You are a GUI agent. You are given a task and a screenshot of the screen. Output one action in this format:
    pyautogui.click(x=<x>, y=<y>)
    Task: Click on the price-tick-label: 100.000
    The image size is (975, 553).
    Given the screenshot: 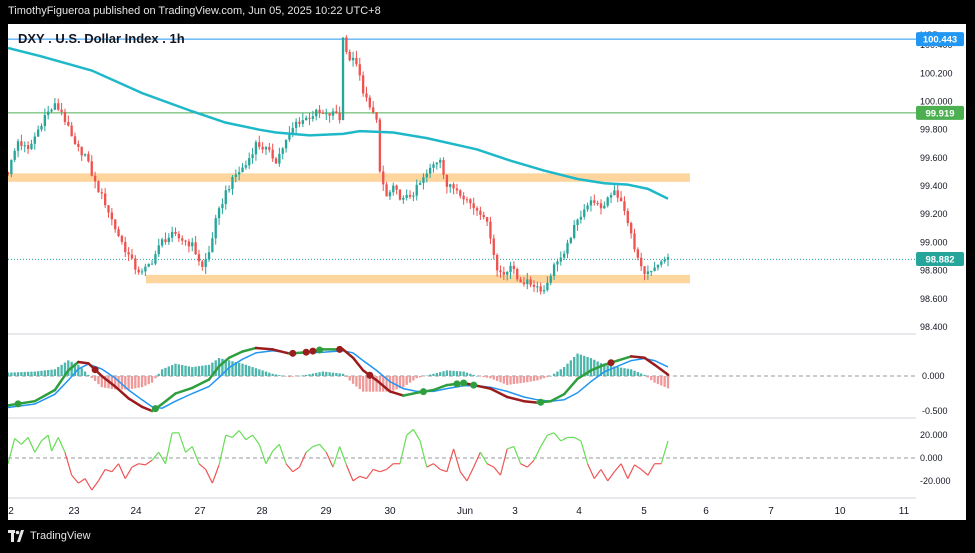 What is the action you would take?
    pyautogui.click(x=936, y=102)
    